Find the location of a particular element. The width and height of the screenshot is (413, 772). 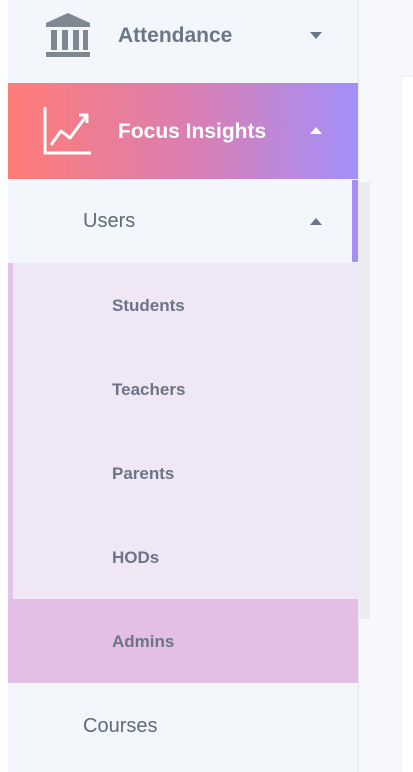

submenu-group-users: Users is located at coordinates (183, 221).